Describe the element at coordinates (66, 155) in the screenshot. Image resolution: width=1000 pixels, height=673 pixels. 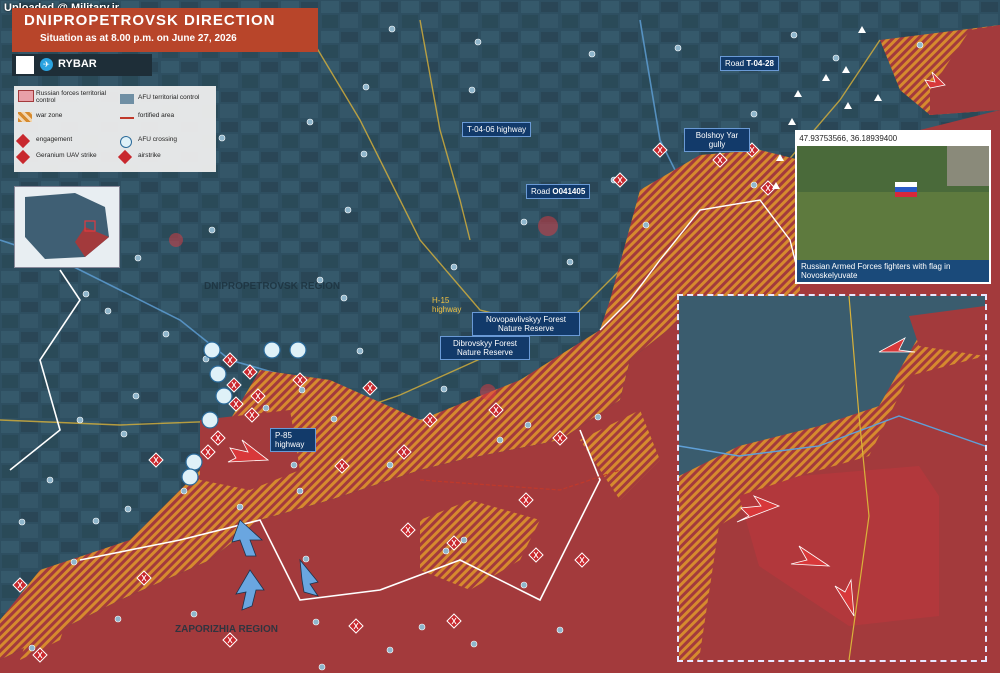
I see `legend-label: Geranium UAV strike` at that location.